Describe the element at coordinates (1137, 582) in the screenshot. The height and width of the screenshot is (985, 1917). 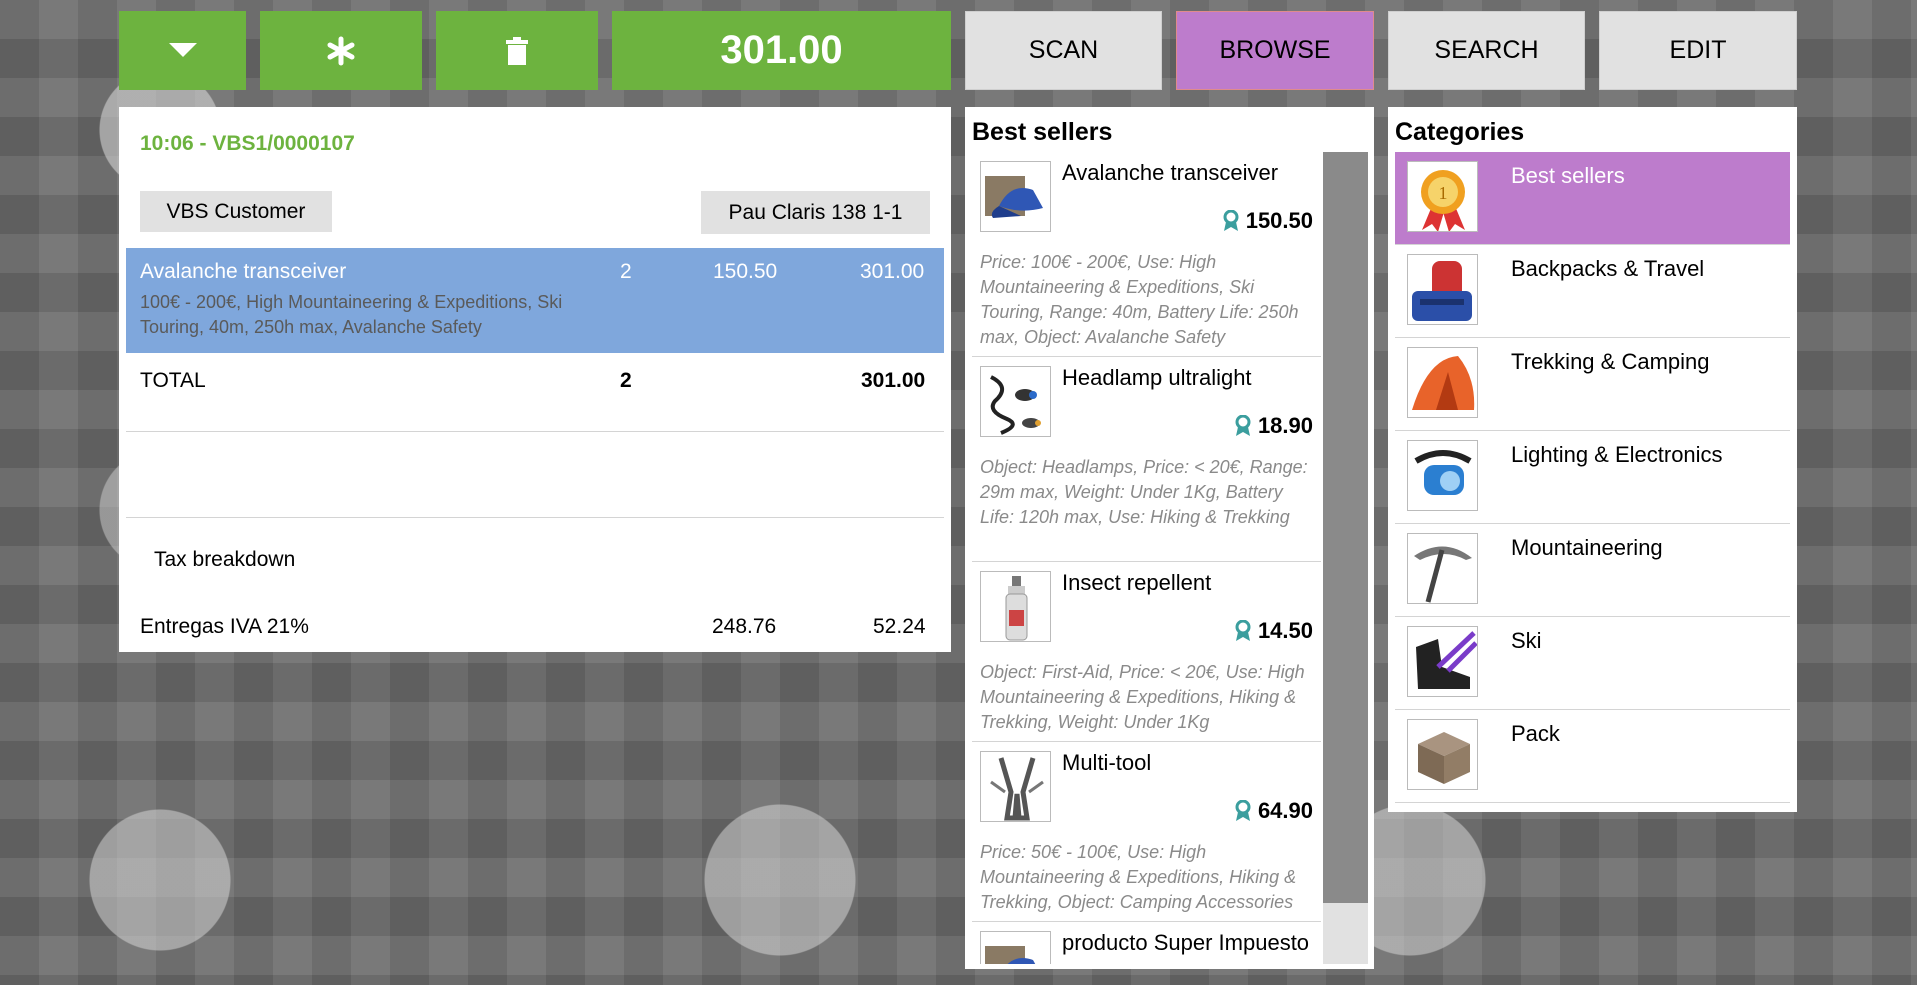
I see `product-name: Insect repellent` at that location.